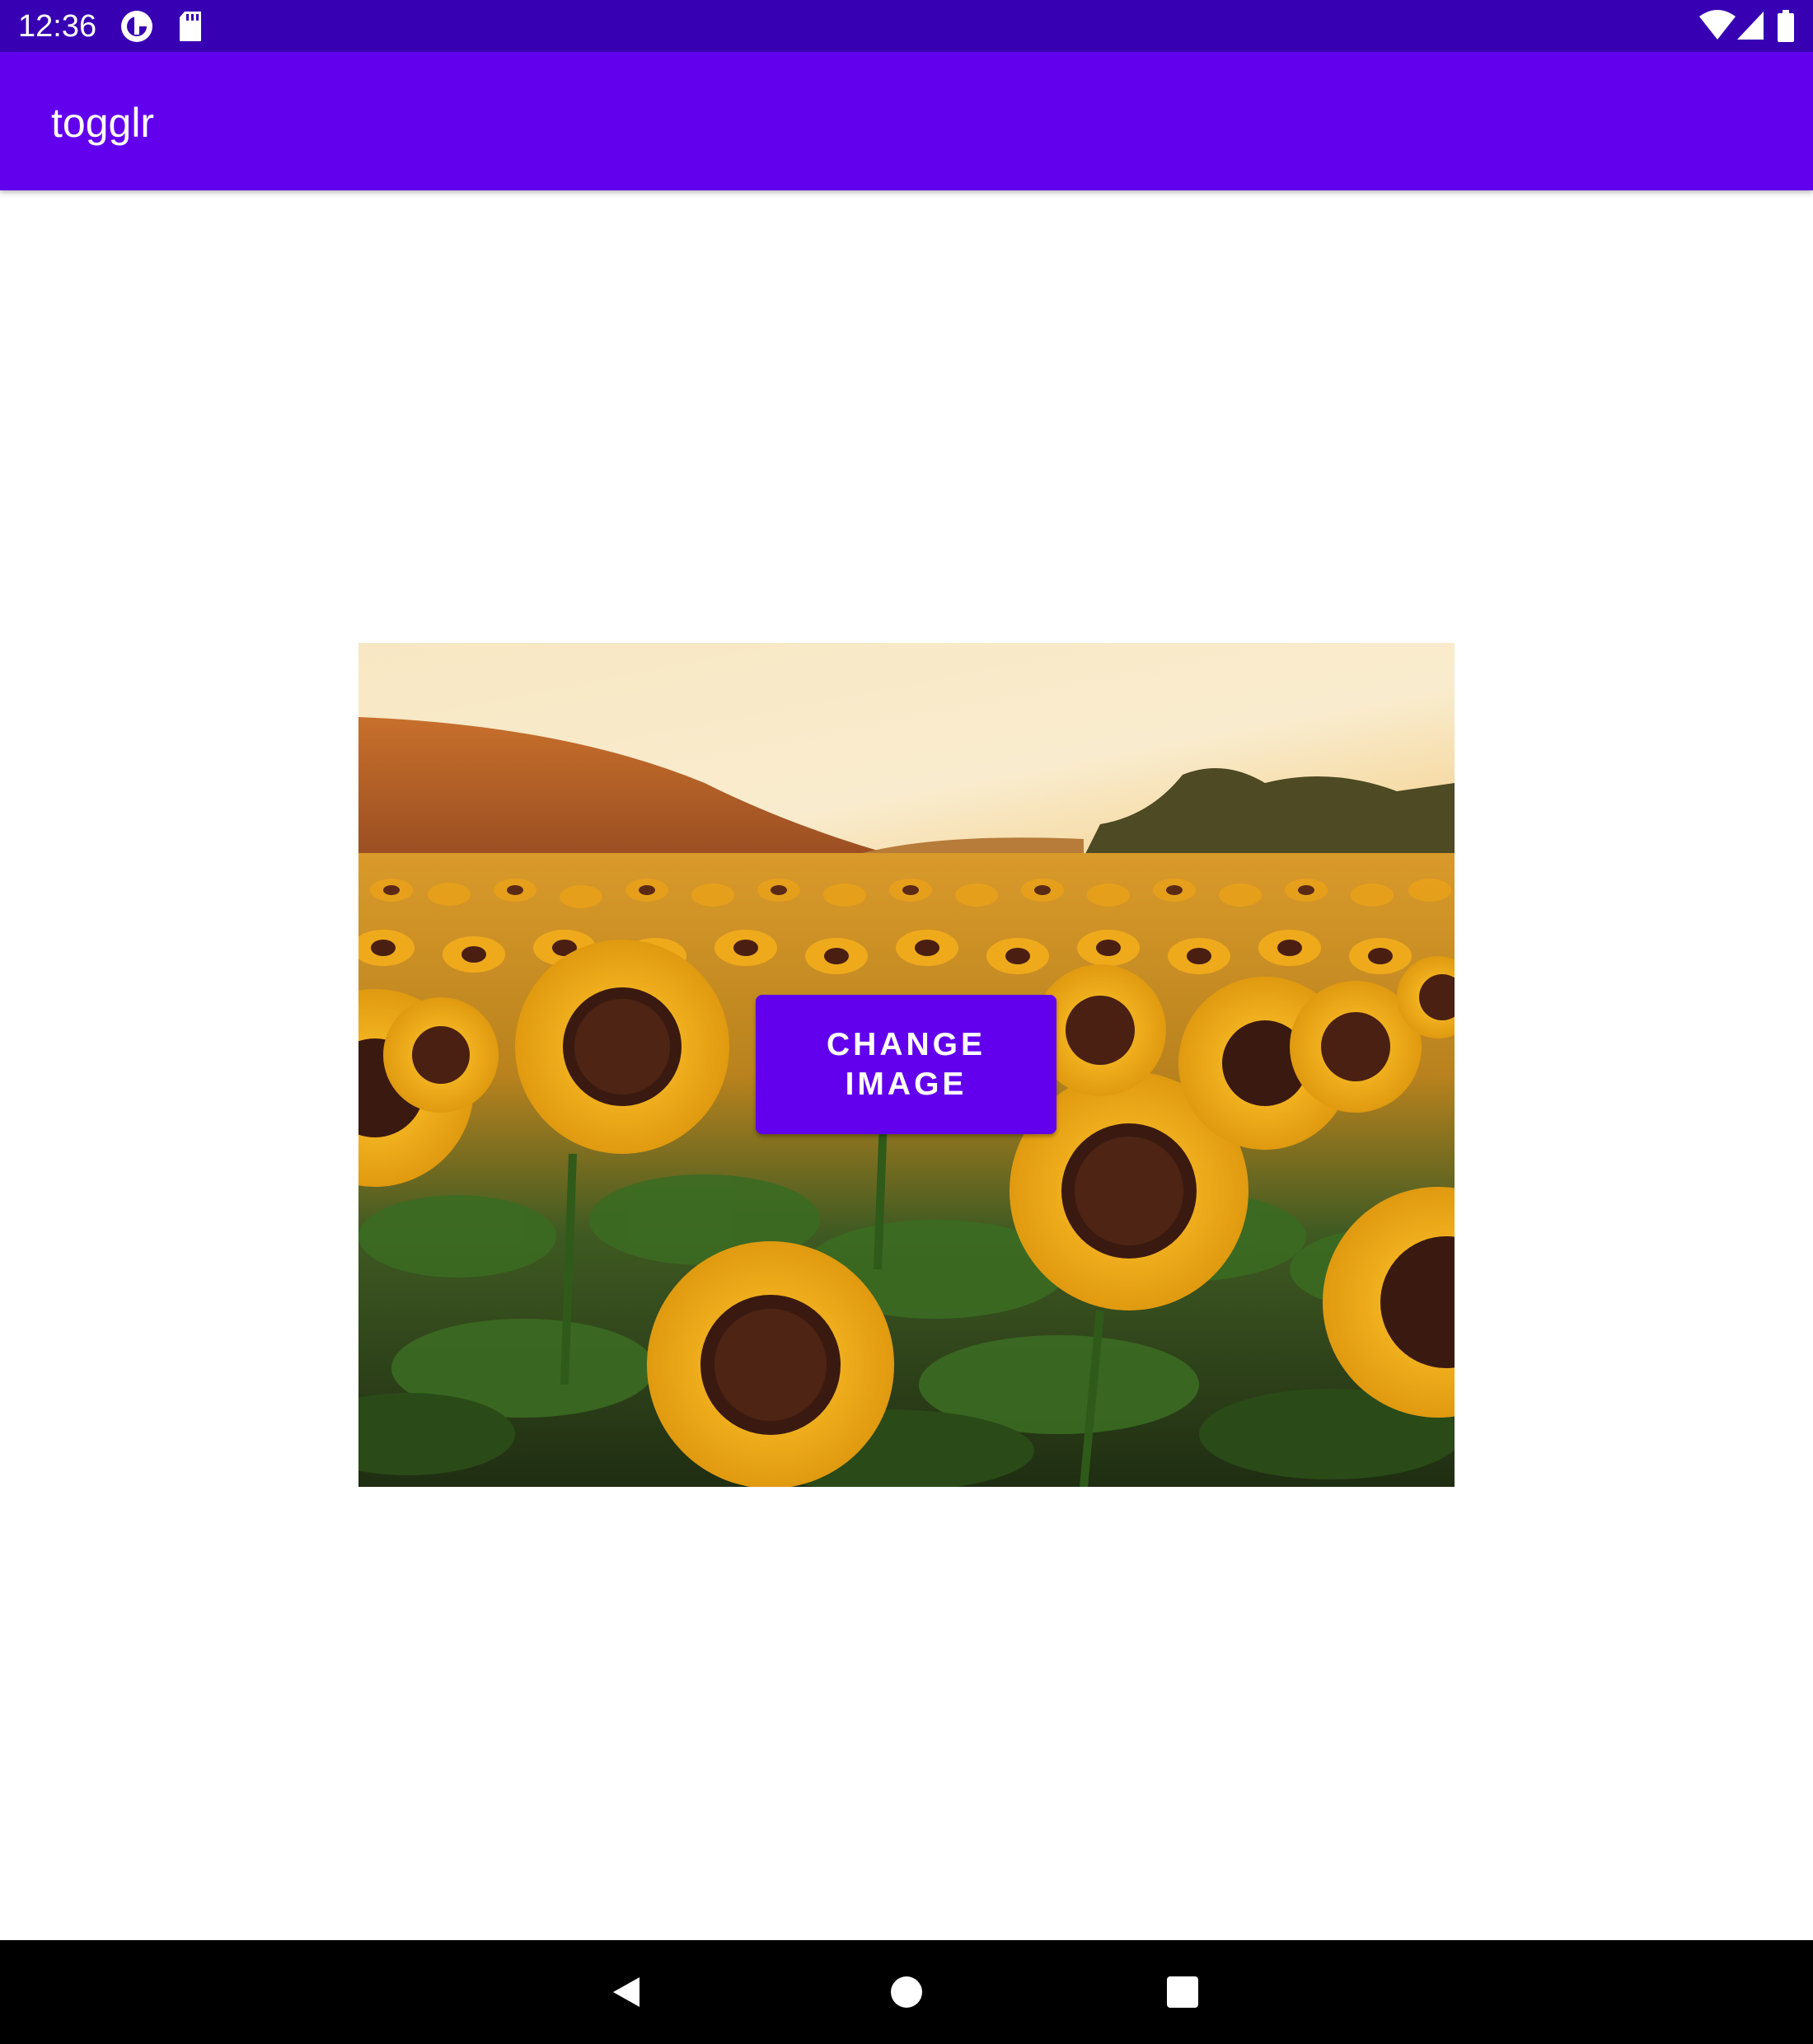 The width and height of the screenshot is (1813, 2044). What do you see at coordinates (1717, 26) in the screenshot?
I see `wifi-icon` at bounding box center [1717, 26].